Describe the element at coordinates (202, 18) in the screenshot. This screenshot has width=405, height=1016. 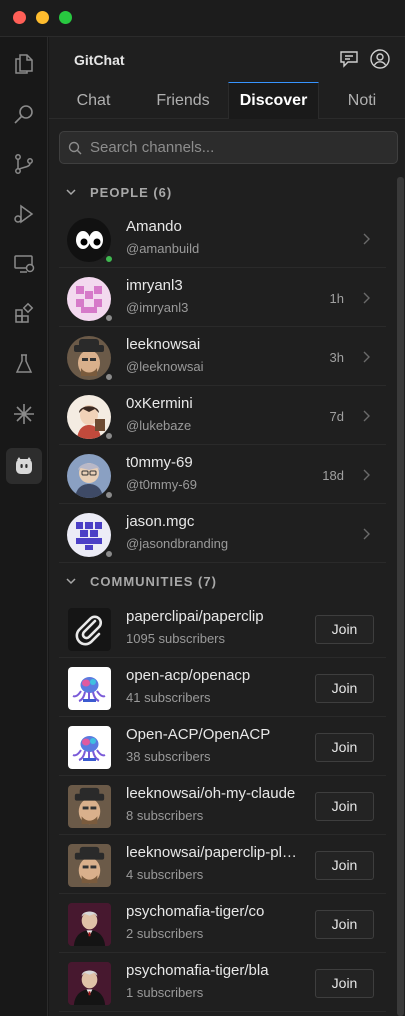
I see `window-titlebar` at that location.